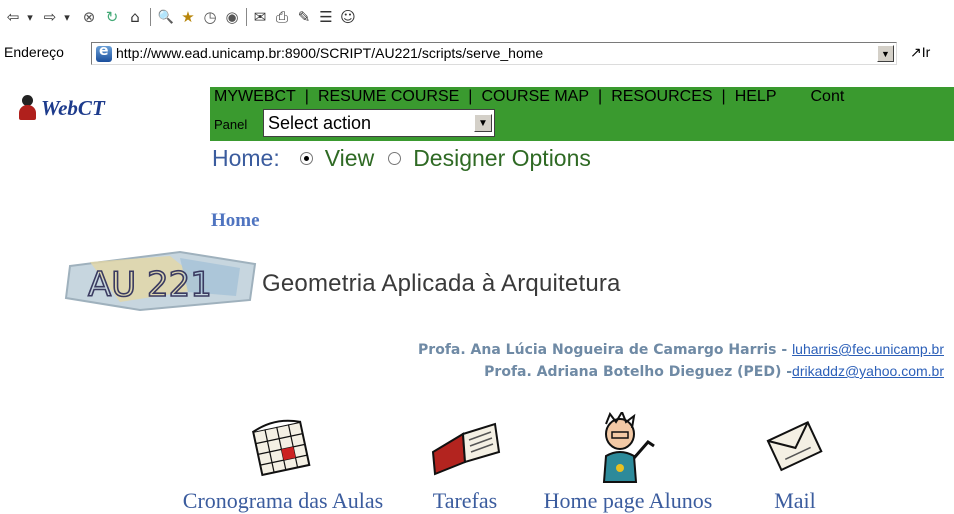 Image resolution: width=954 pixels, height=514 pixels. What do you see at coordinates (379, 123) in the screenshot?
I see `action-select: Select action ▼` at bounding box center [379, 123].